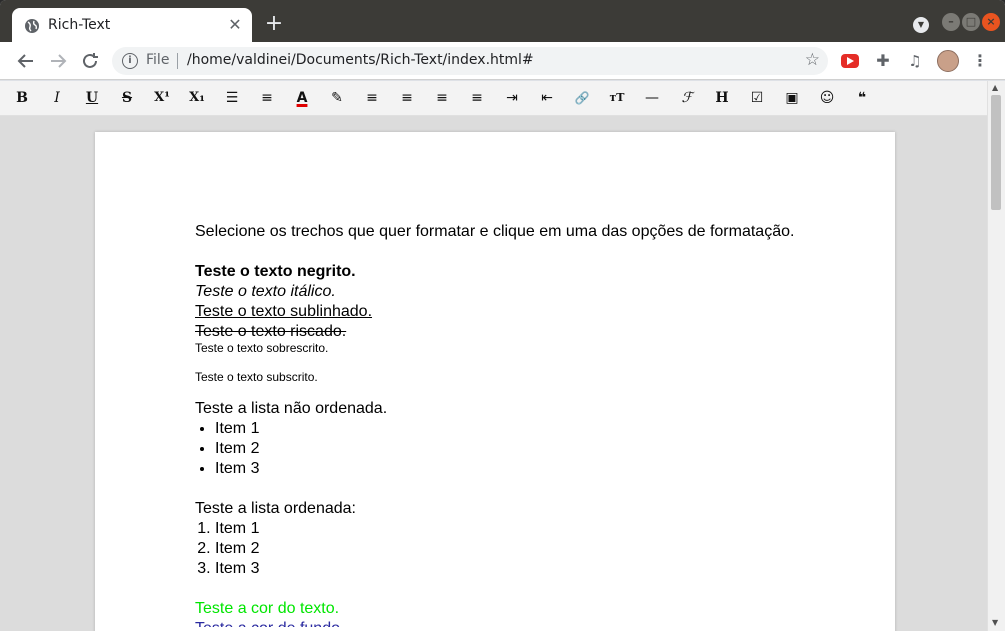 This screenshot has width=1005, height=631. Describe the element at coordinates (792, 98) in the screenshot. I see `image-icon: ▣` at that location.